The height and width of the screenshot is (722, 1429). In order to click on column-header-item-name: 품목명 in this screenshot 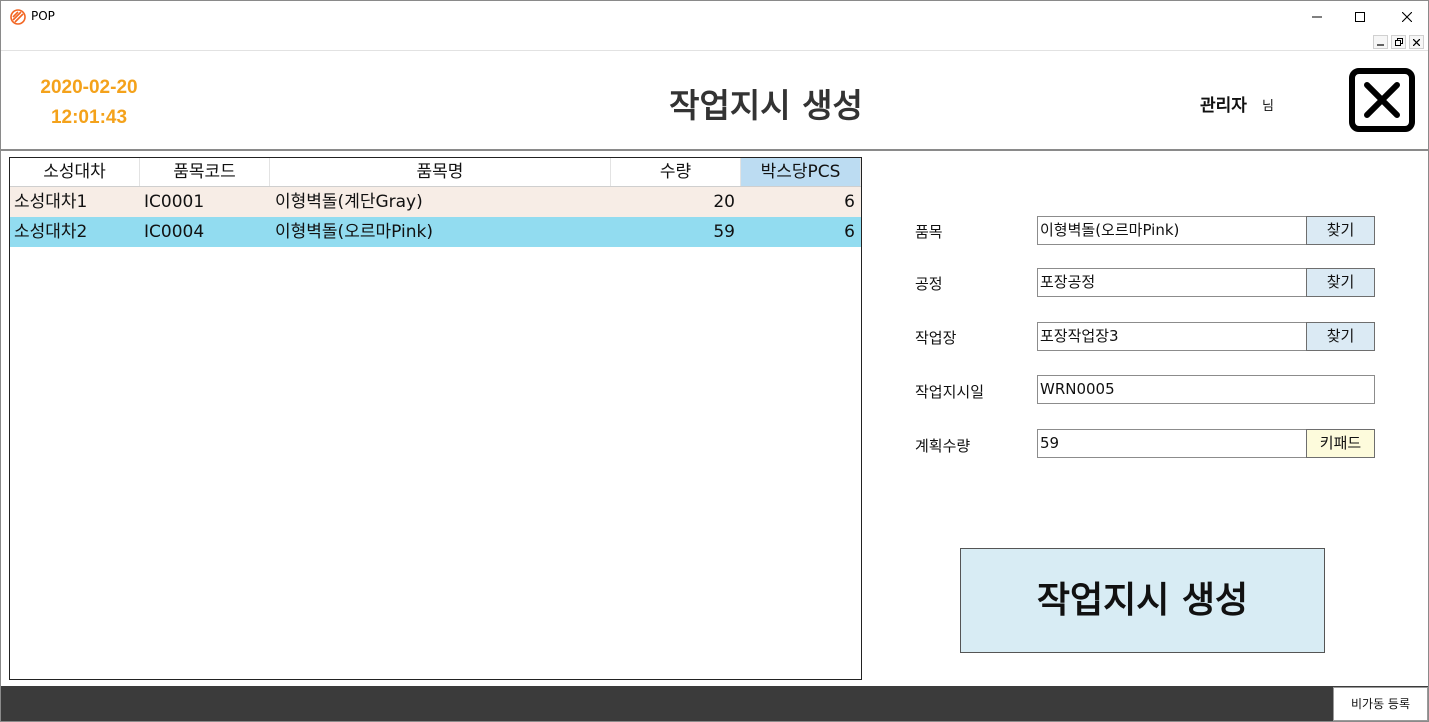, I will do `click(440, 172)`.